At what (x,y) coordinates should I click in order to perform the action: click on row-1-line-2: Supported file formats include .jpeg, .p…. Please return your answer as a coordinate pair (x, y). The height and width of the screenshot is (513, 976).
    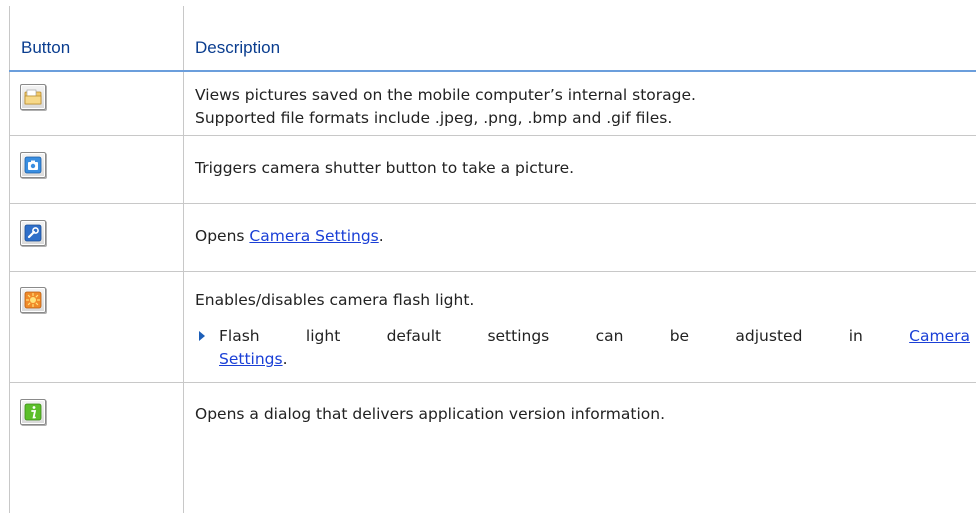
    Looking at the image, I should click on (434, 118).